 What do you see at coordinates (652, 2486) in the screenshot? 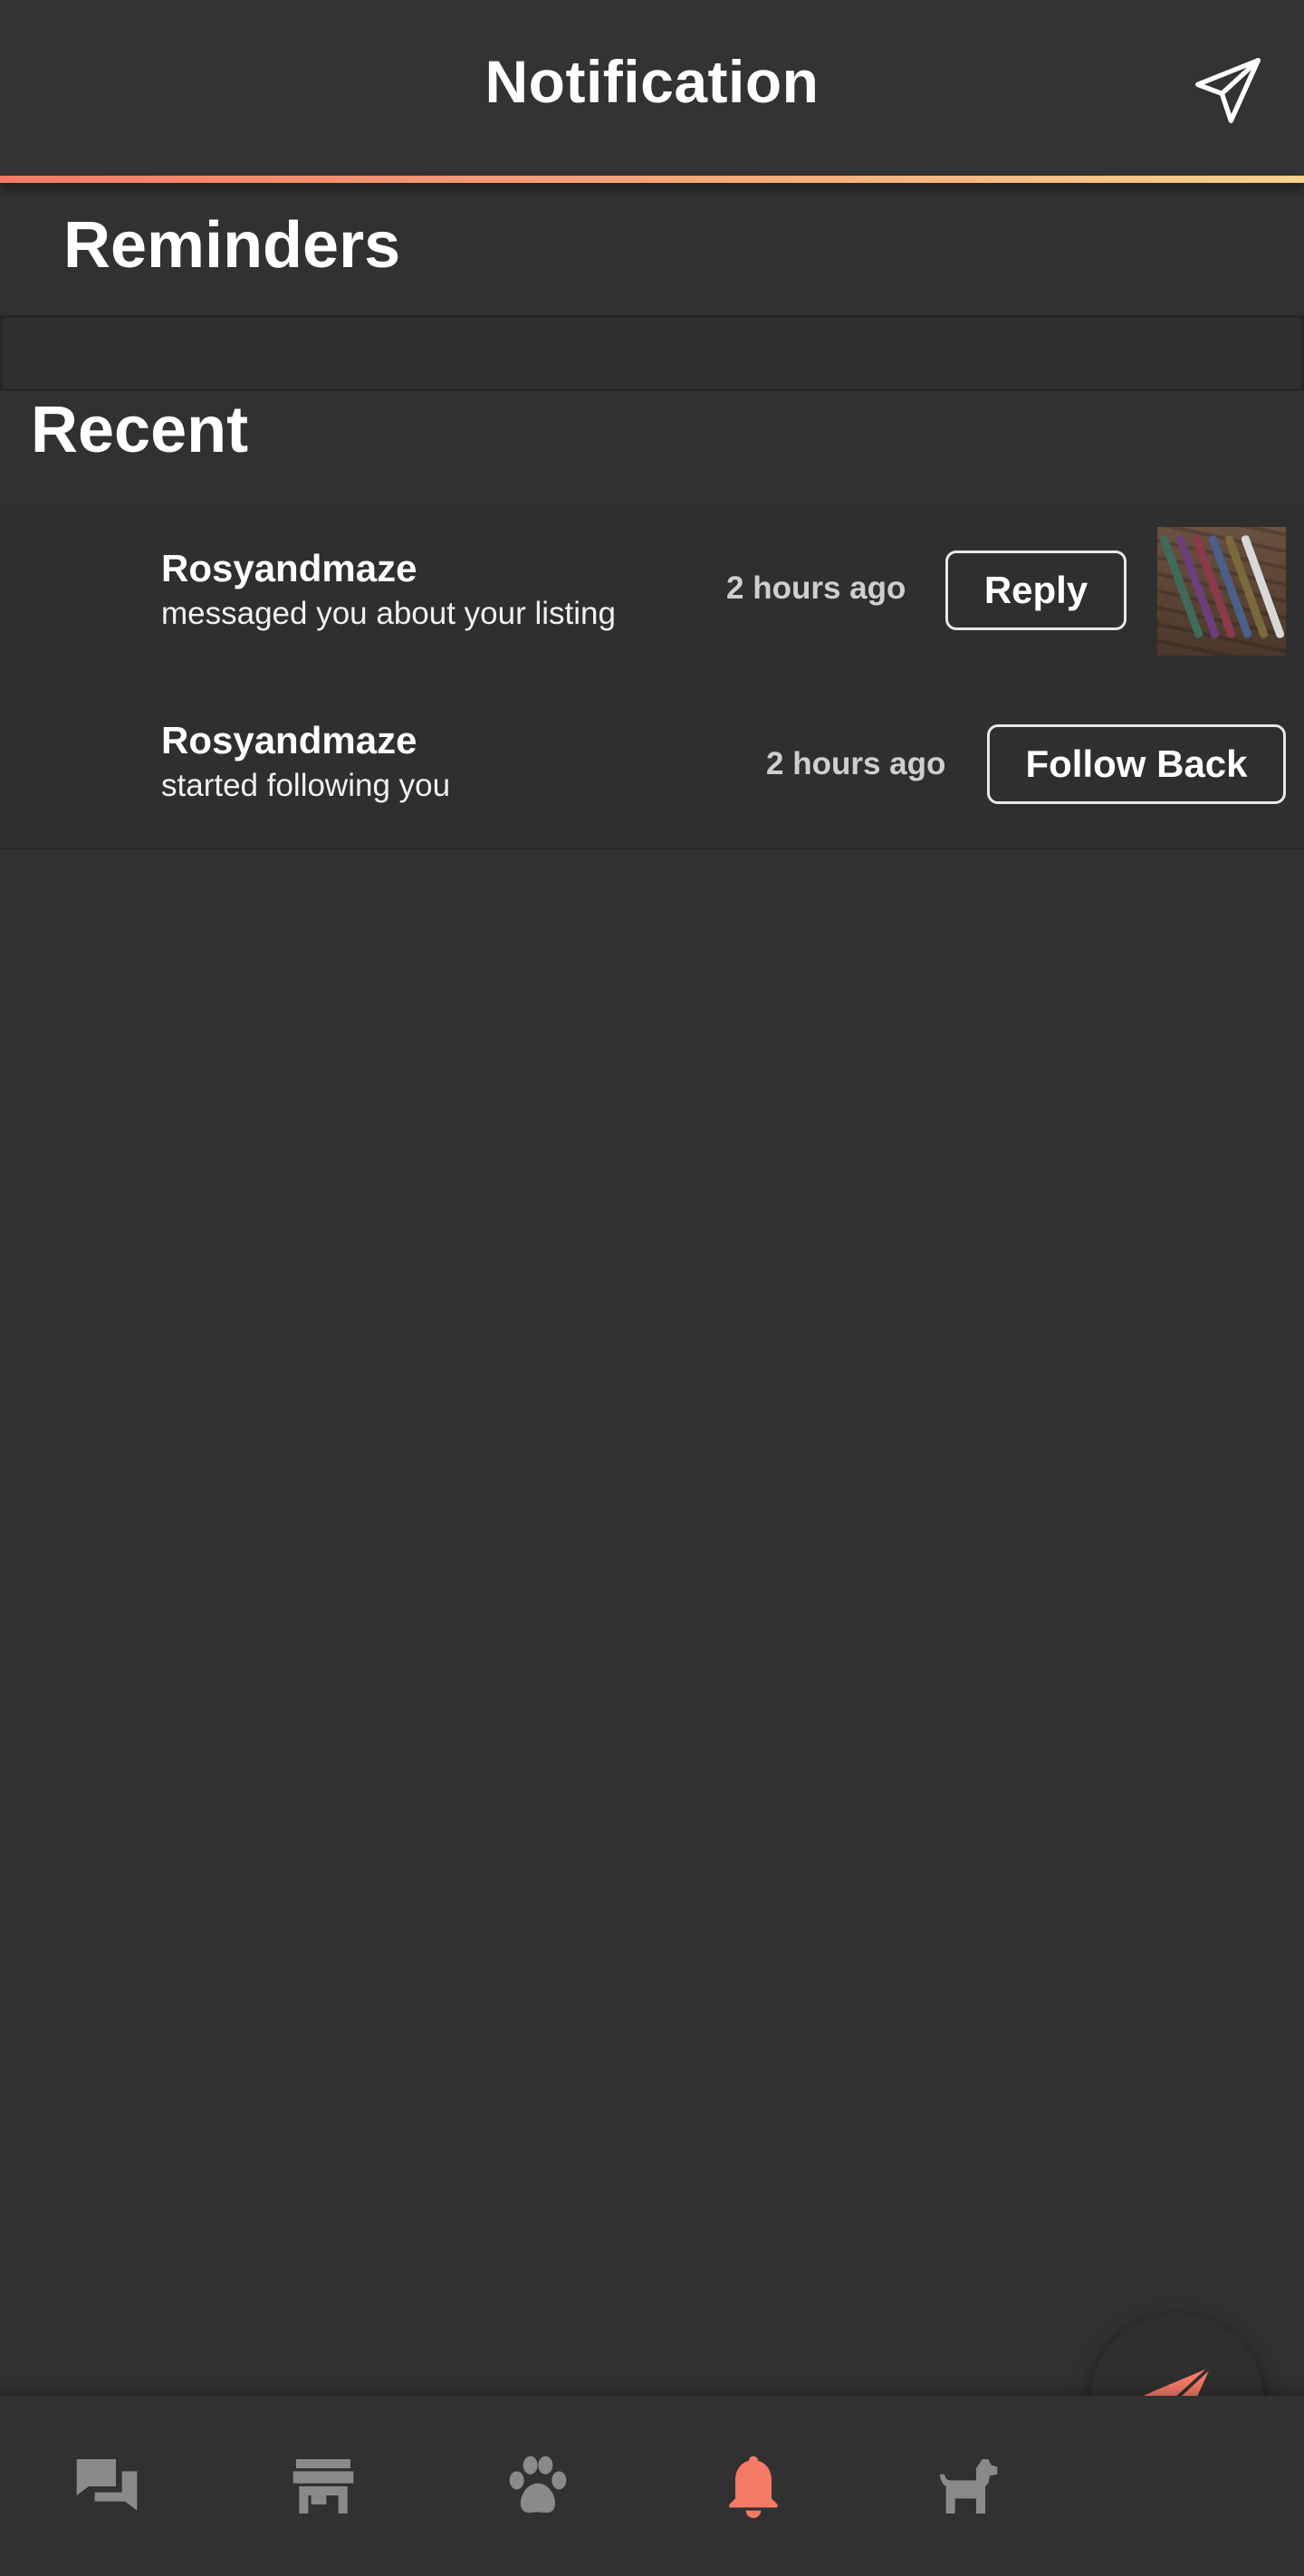
I see `bottom-nav` at bounding box center [652, 2486].